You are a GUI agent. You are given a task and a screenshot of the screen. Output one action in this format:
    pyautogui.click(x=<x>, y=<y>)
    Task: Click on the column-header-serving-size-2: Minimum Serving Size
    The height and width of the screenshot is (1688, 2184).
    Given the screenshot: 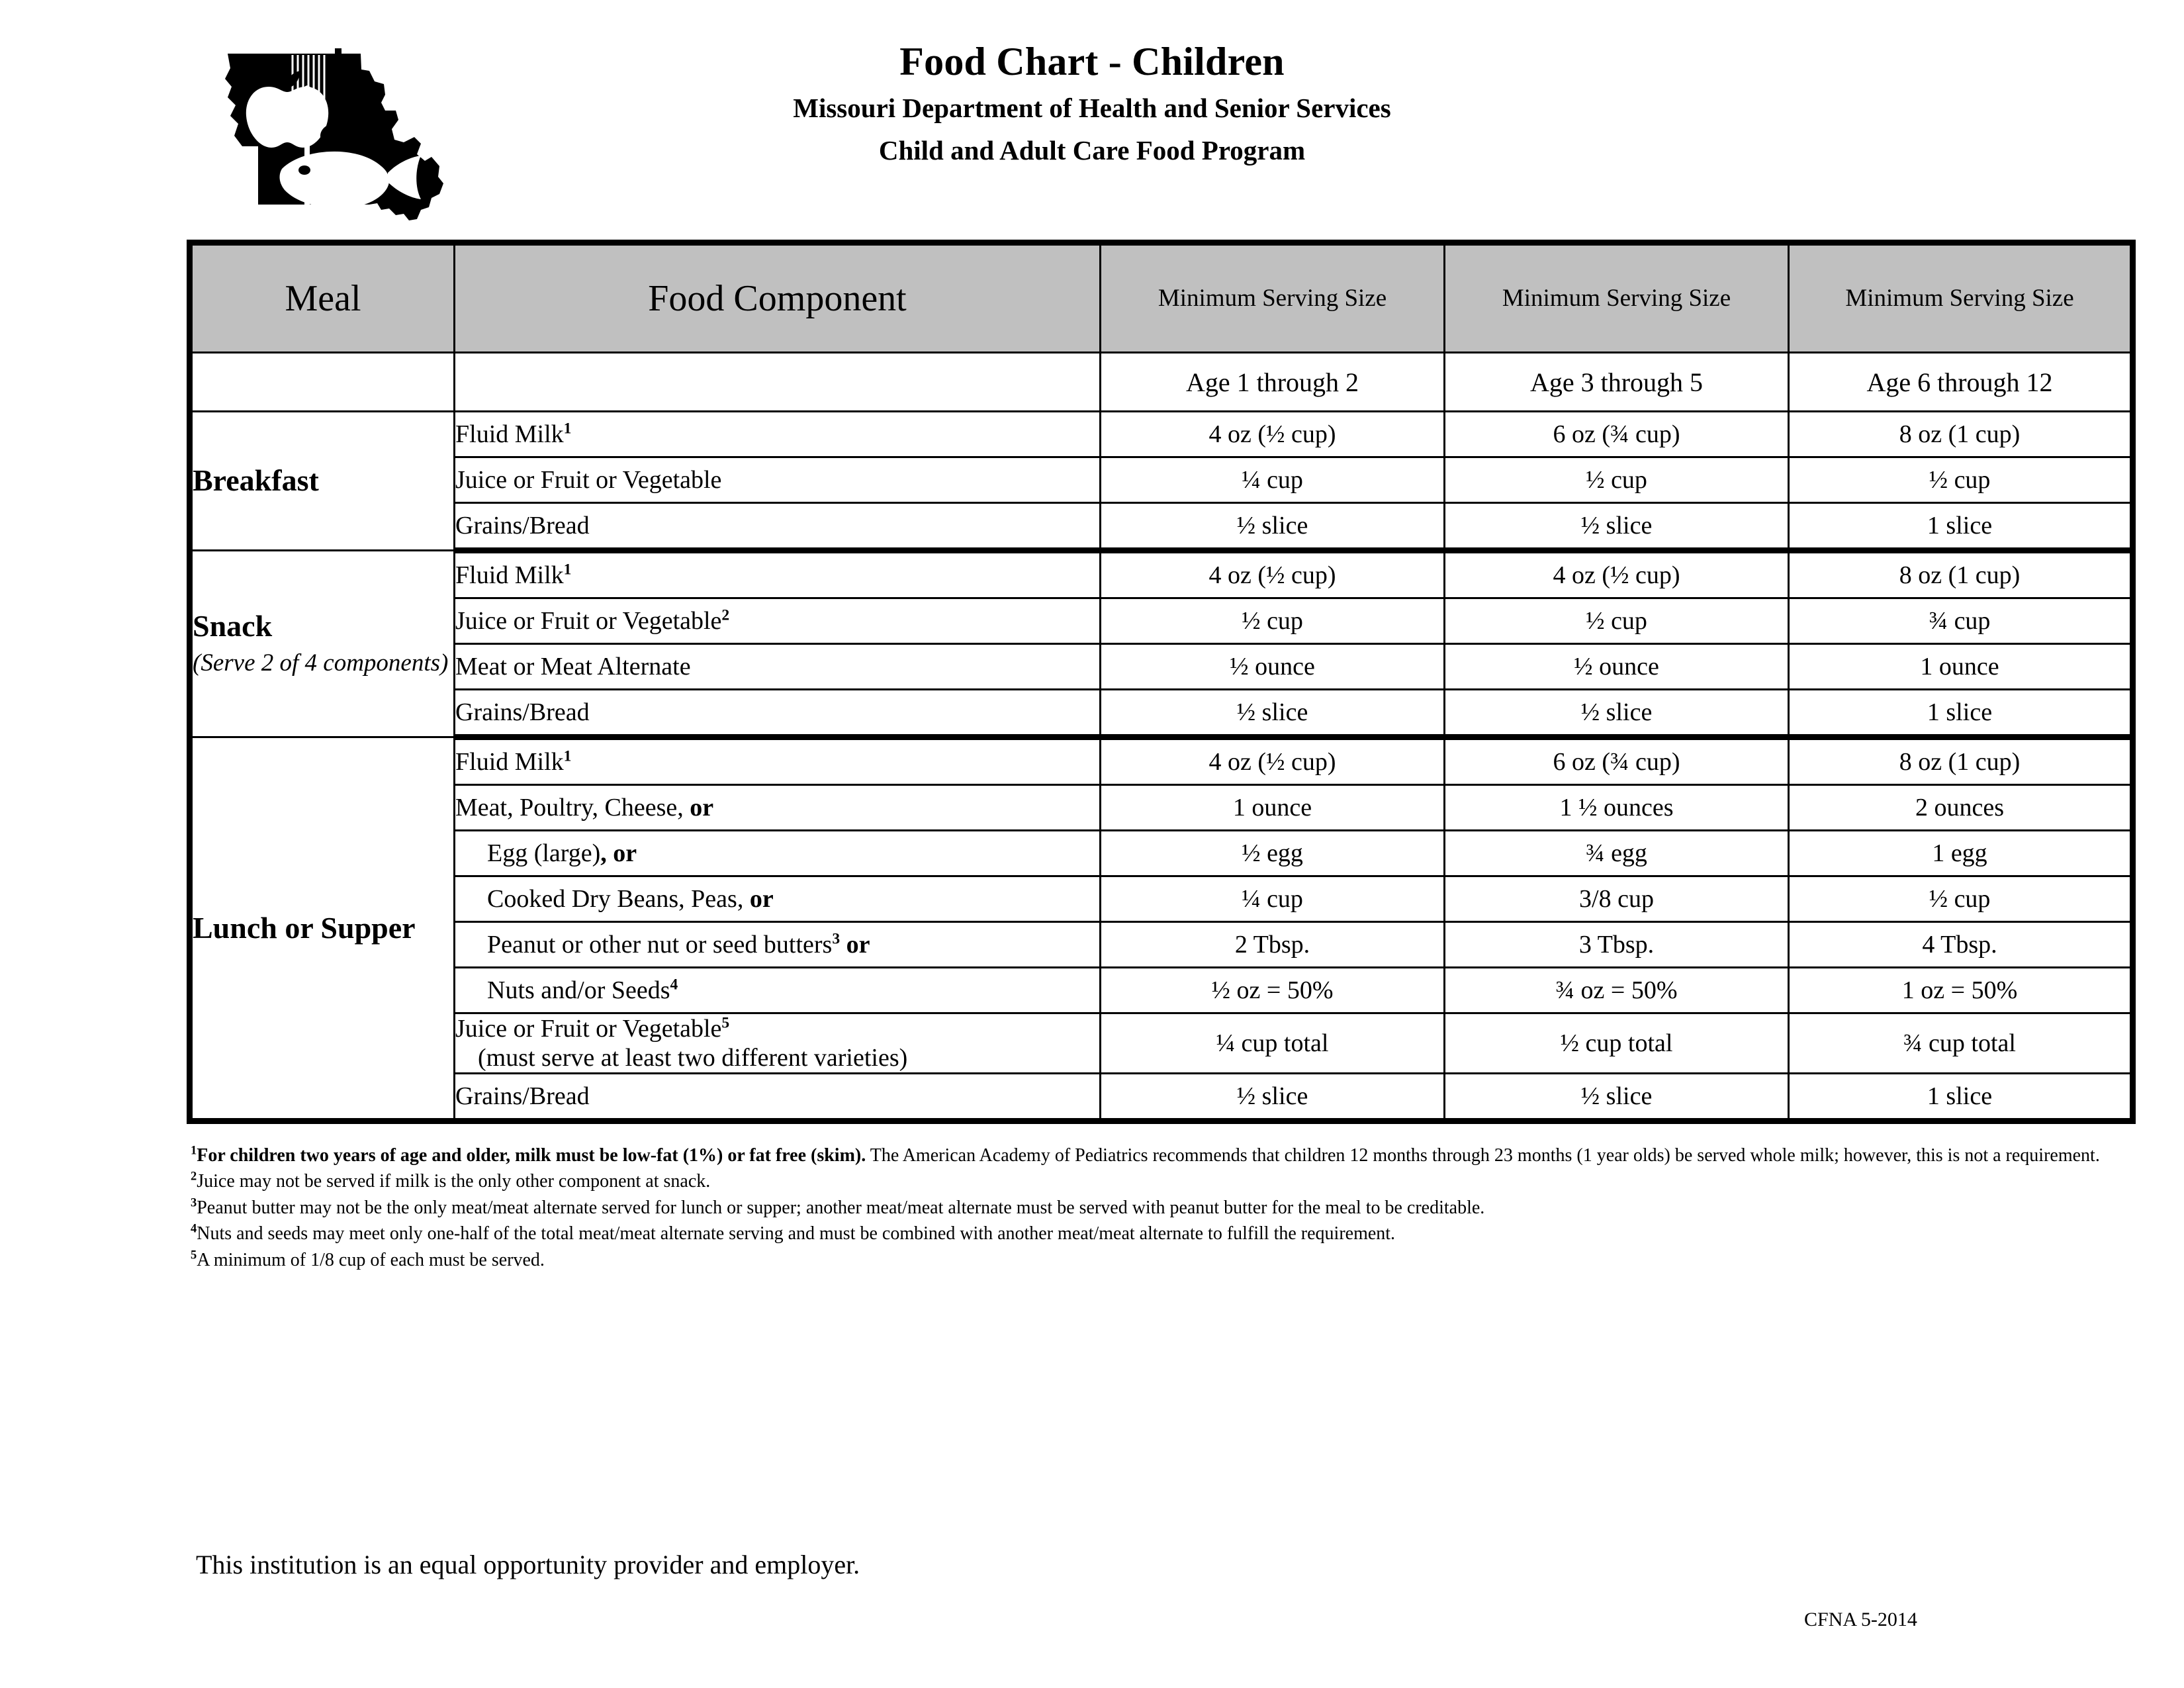 What is the action you would take?
    pyautogui.click(x=1616, y=297)
    